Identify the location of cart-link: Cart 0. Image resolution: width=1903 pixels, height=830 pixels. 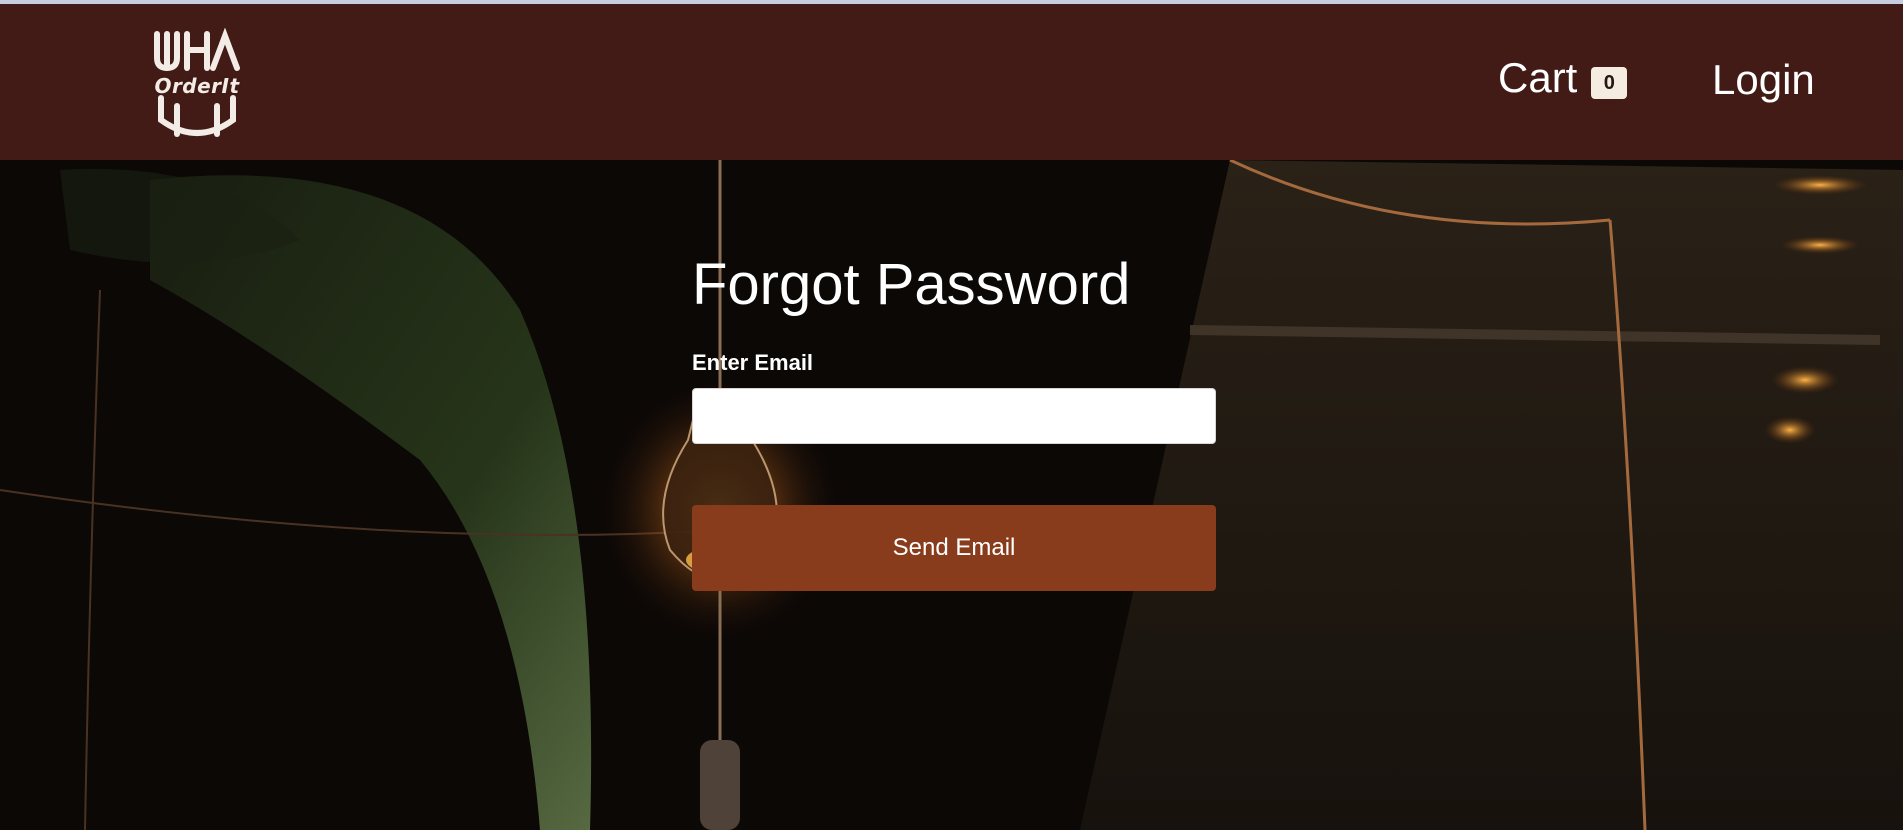
(1563, 78).